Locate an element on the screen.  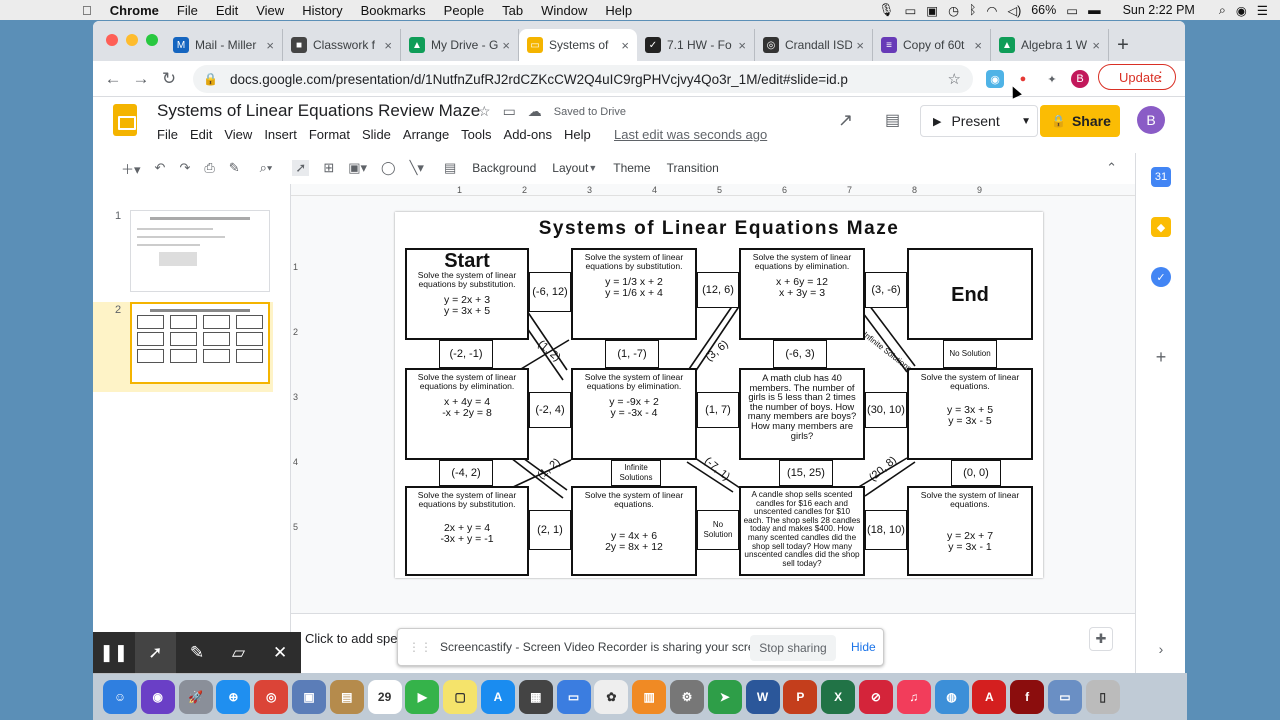
dock-music-icon: ♫ is located at coordinates (913, 696).